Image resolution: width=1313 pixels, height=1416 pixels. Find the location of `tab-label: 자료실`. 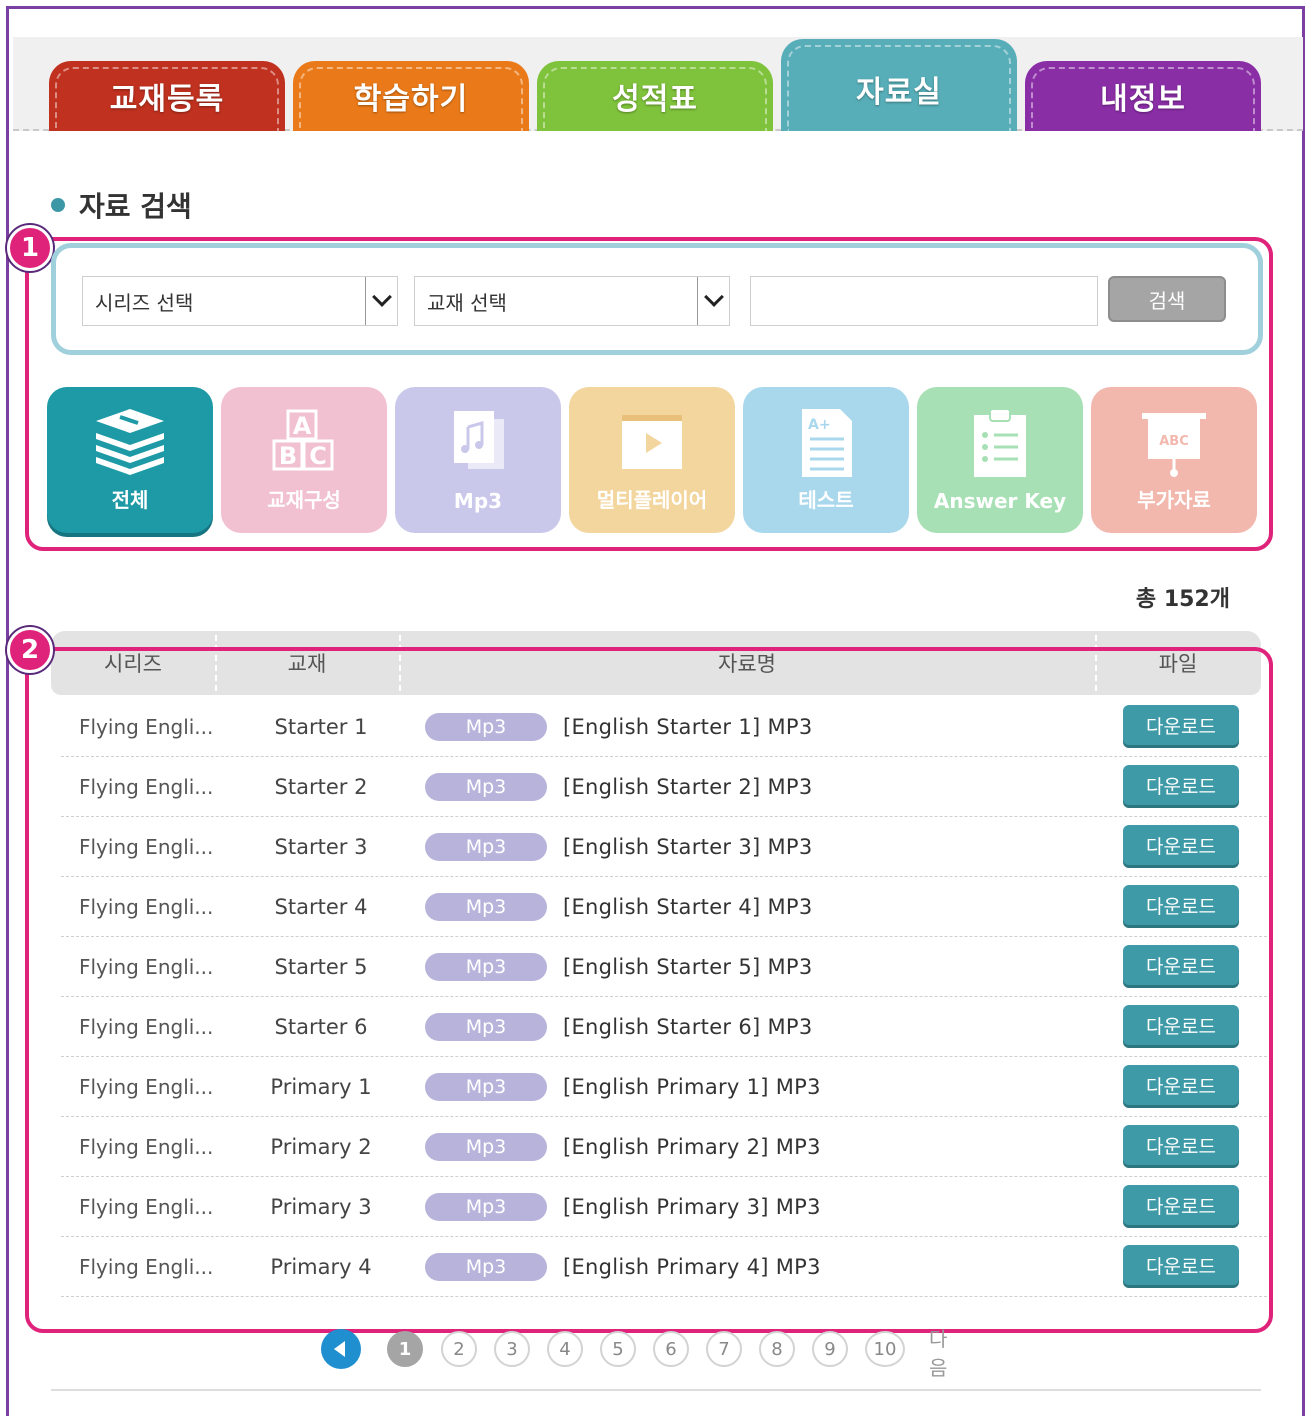

tab-label: 자료실 is located at coordinates (899, 92).